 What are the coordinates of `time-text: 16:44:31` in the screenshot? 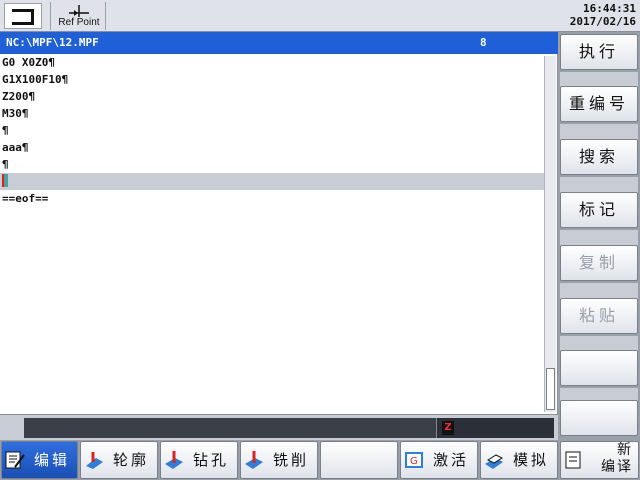 It's located at (609, 8).